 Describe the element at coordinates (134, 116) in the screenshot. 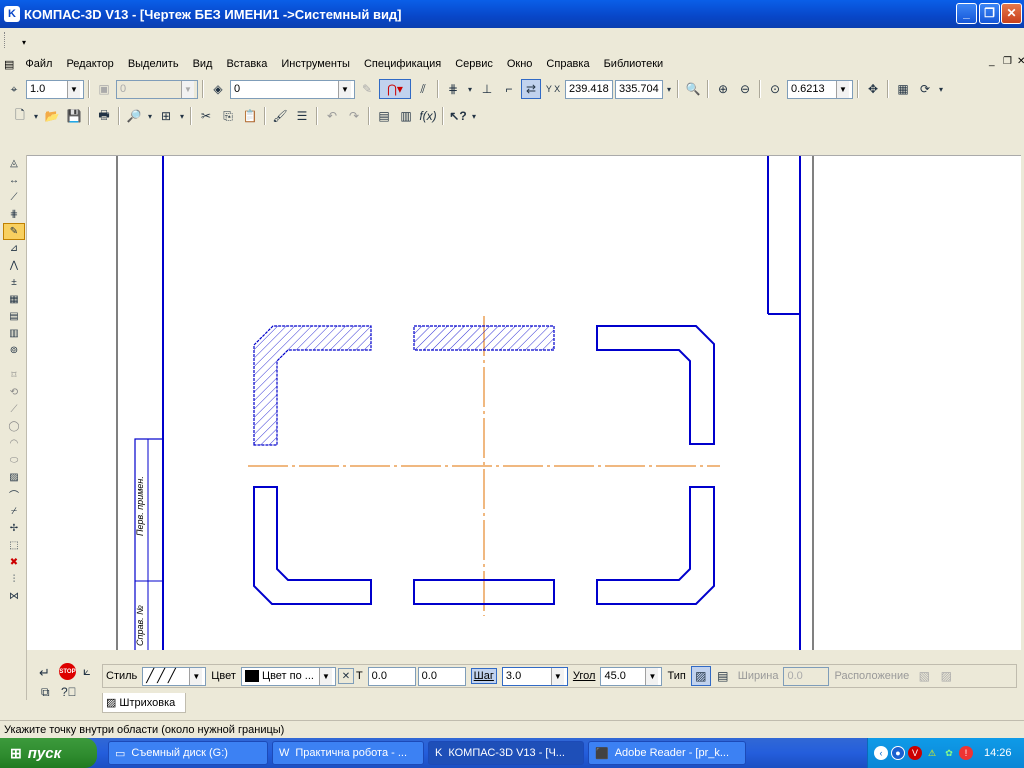

I see `preview-icon: 🔎` at that location.